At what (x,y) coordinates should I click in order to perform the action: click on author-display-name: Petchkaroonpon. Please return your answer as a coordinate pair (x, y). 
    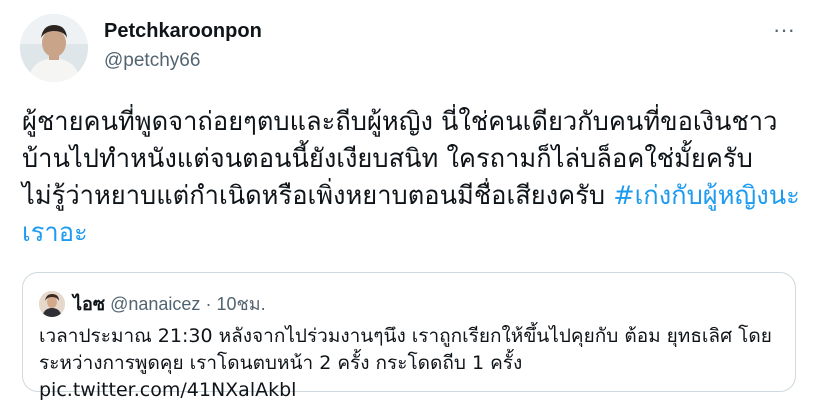
    Looking at the image, I should click on (183, 31).